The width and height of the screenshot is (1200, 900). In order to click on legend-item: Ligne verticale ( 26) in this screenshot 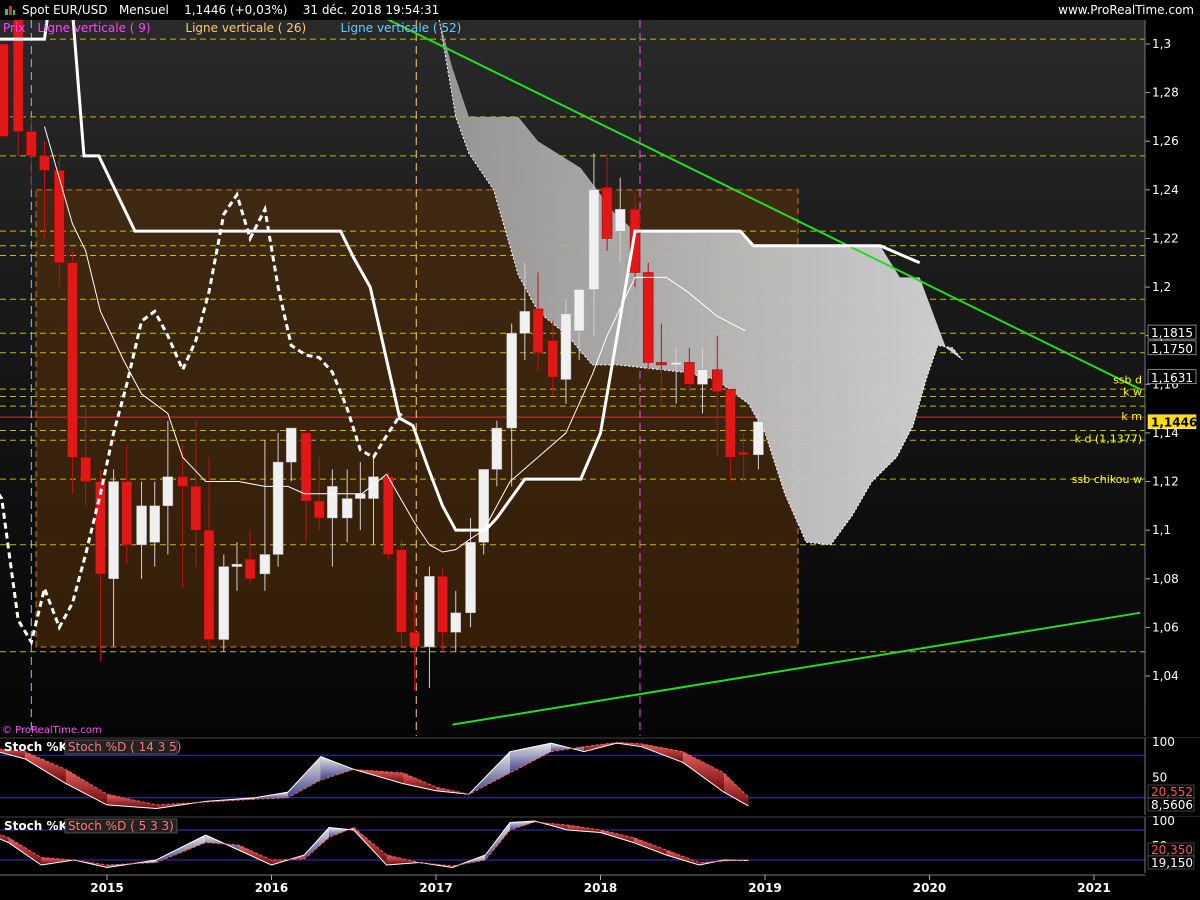, I will do `click(245, 28)`.